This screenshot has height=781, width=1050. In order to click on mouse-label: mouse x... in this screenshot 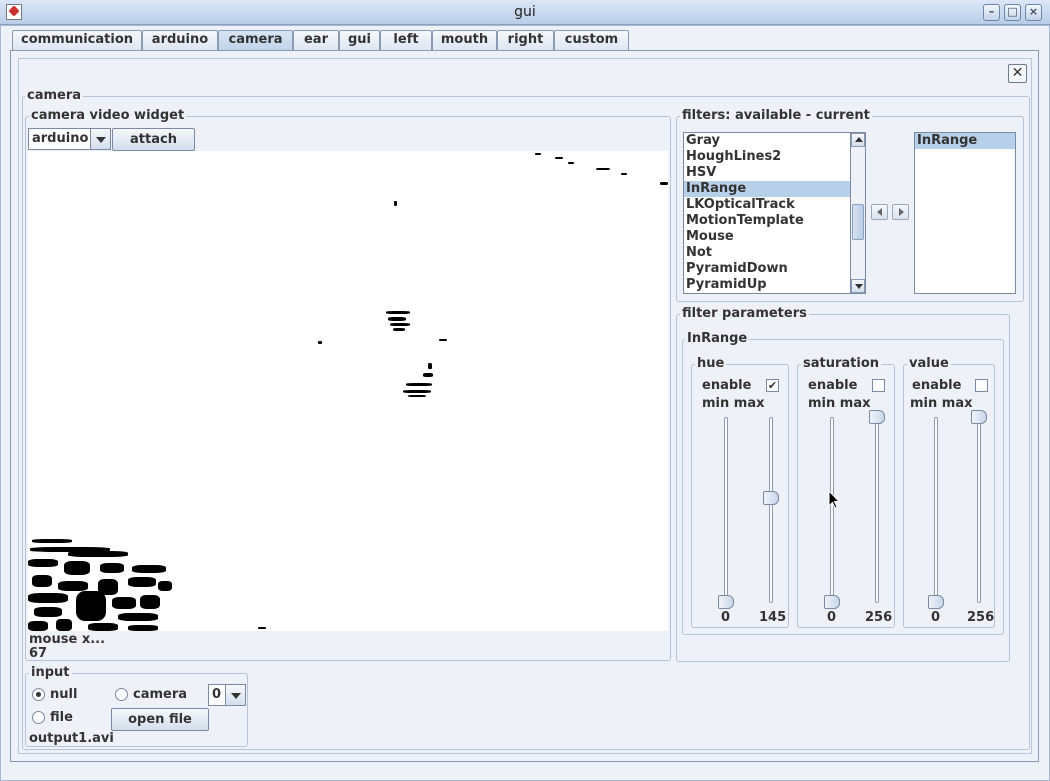, I will do `click(67, 639)`.